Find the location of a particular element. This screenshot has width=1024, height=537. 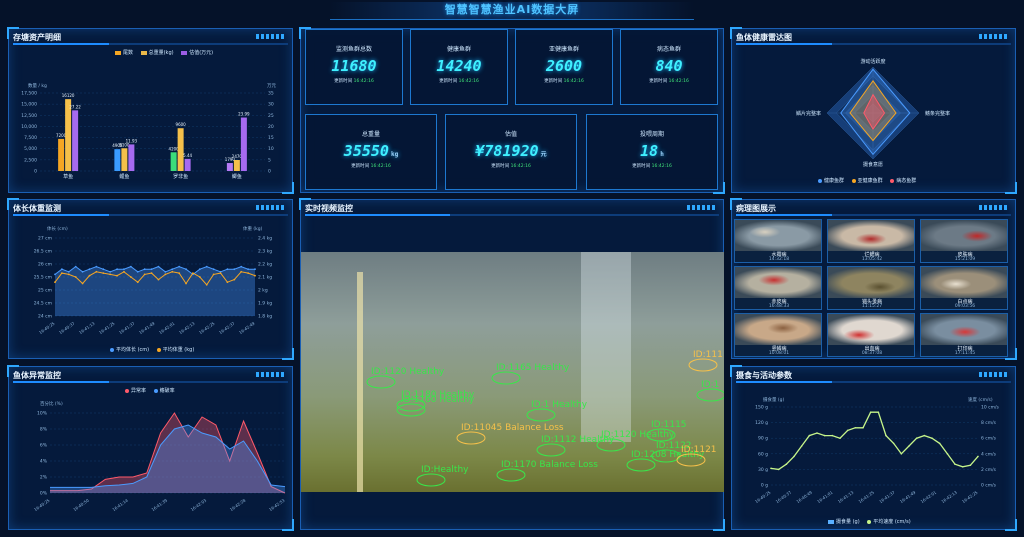

y-tick-label: 60 g is located at coordinates (763, 454).